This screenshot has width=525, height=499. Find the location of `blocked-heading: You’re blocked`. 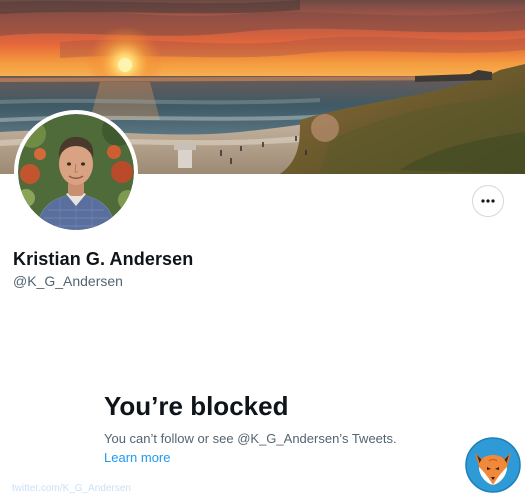

blocked-heading: You’re blocked is located at coordinates (196, 406).